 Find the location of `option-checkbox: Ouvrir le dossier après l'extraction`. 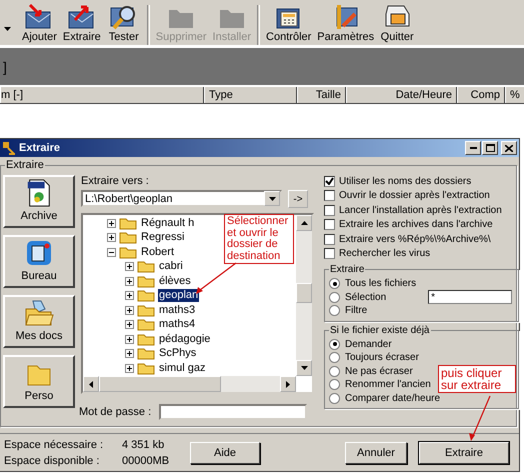

option-checkbox: Ouvrir le dossier après l'extraction is located at coordinates (422, 195).